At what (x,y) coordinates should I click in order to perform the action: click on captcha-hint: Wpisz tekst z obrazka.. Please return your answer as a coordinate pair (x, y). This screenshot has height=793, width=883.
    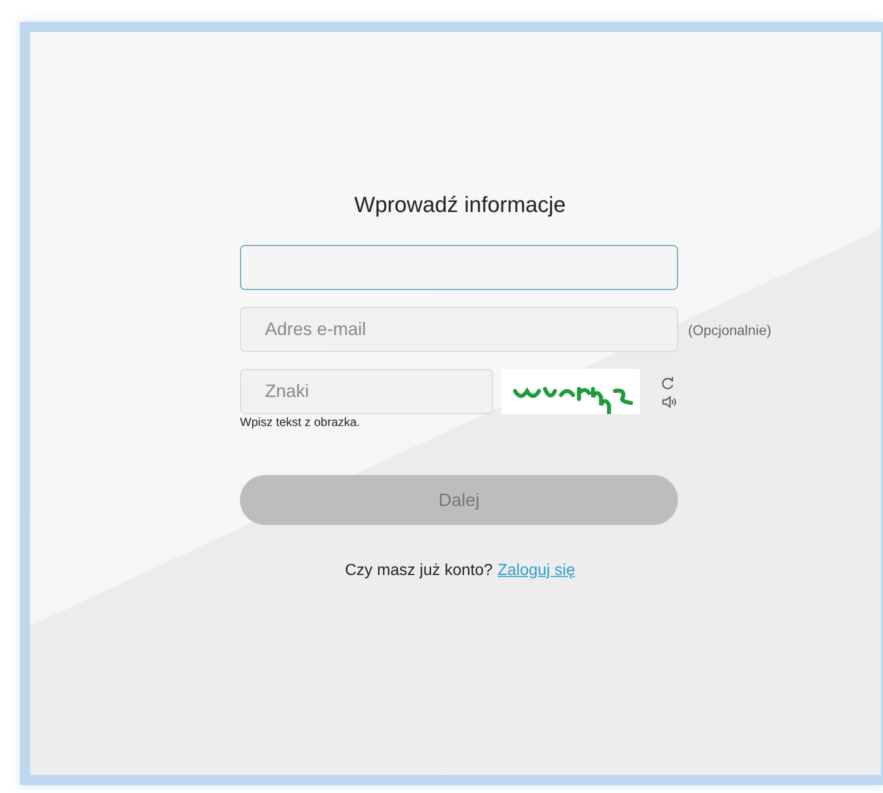
    Looking at the image, I should click on (301, 422).